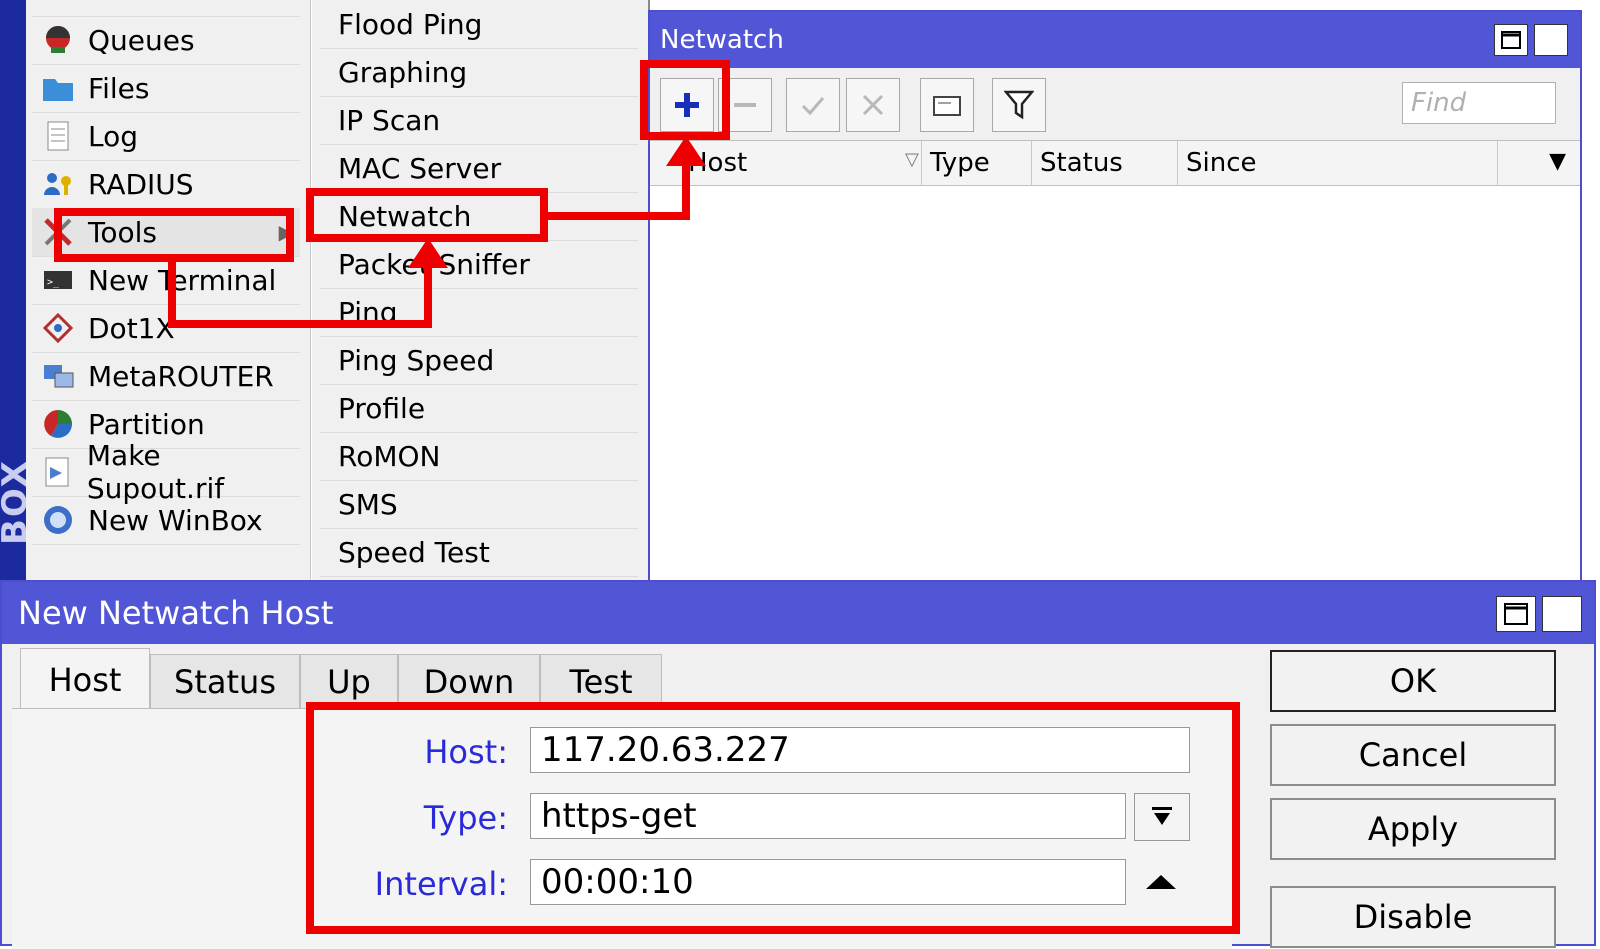  What do you see at coordinates (166, 40) in the screenshot?
I see `menu-item-queues: Queues` at bounding box center [166, 40].